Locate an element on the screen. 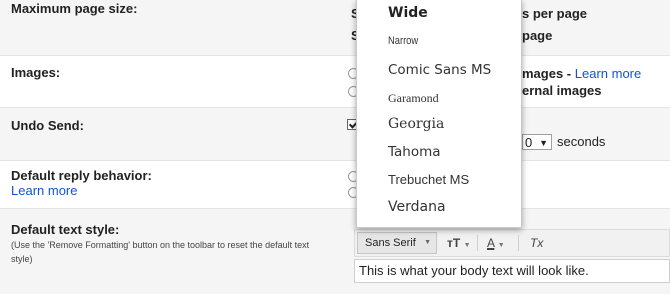 This screenshot has width=670, height=294. remove-formatting-icon-text: Tx is located at coordinates (537, 243).